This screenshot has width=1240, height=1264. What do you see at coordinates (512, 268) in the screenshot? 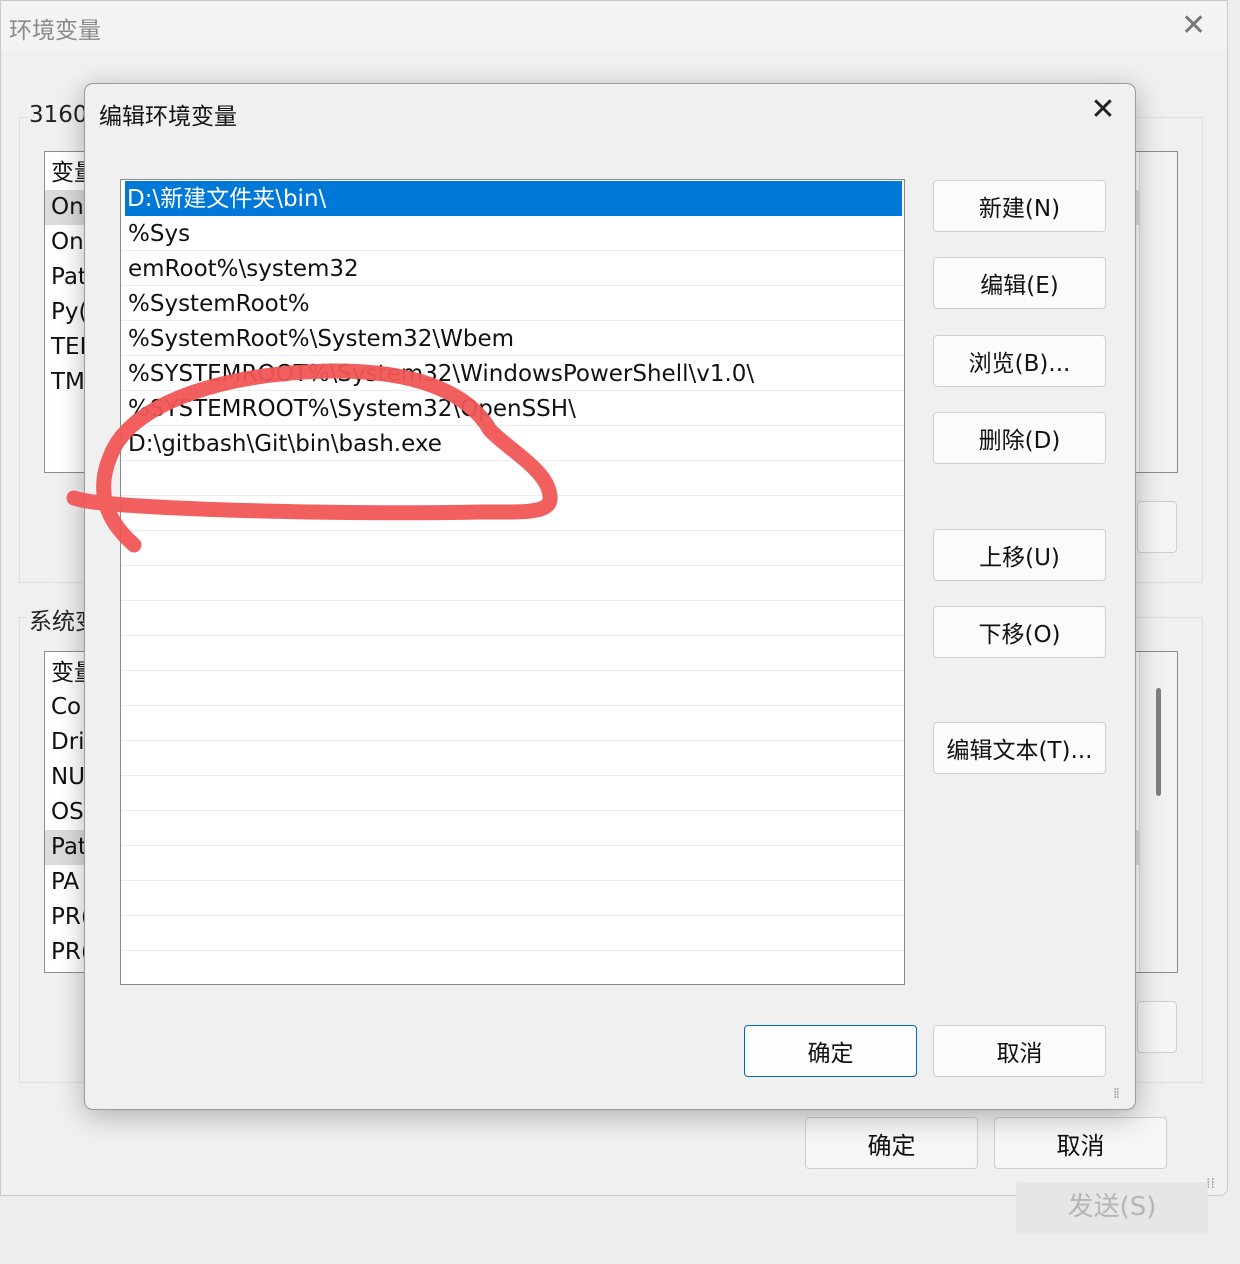
I see `path-list-item: emRoot%\system32` at bounding box center [512, 268].